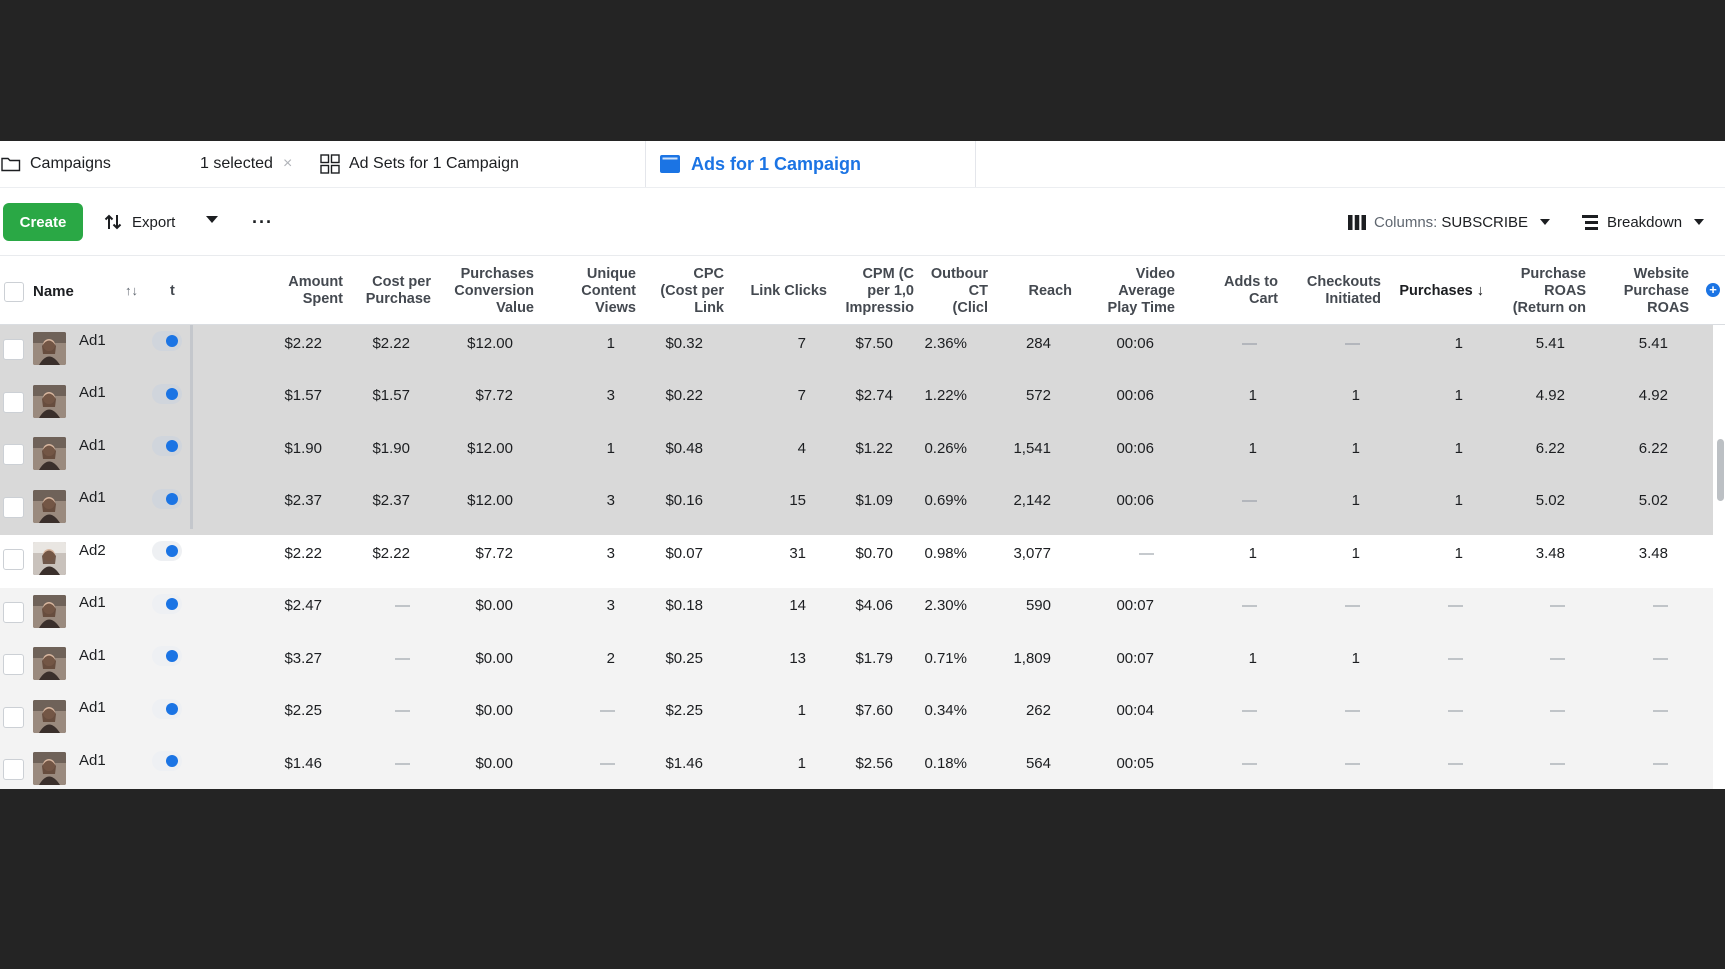 Image resolution: width=1725 pixels, height=969 pixels. What do you see at coordinates (776, 163) in the screenshot?
I see `tab-ads-label: Ads for 1 Campaign` at bounding box center [776, 163].